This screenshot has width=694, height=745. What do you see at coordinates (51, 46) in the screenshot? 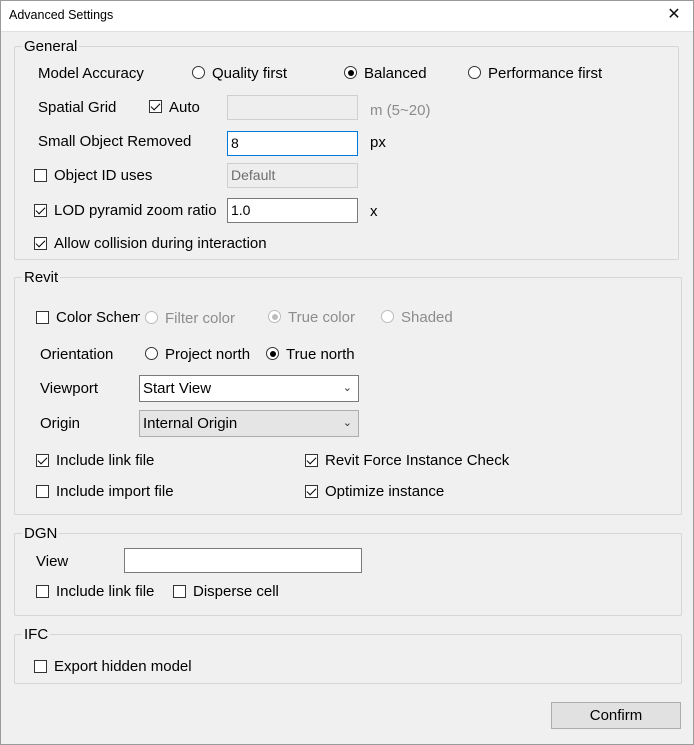
I see `general-legend: General` at bounding box center [51, 46].